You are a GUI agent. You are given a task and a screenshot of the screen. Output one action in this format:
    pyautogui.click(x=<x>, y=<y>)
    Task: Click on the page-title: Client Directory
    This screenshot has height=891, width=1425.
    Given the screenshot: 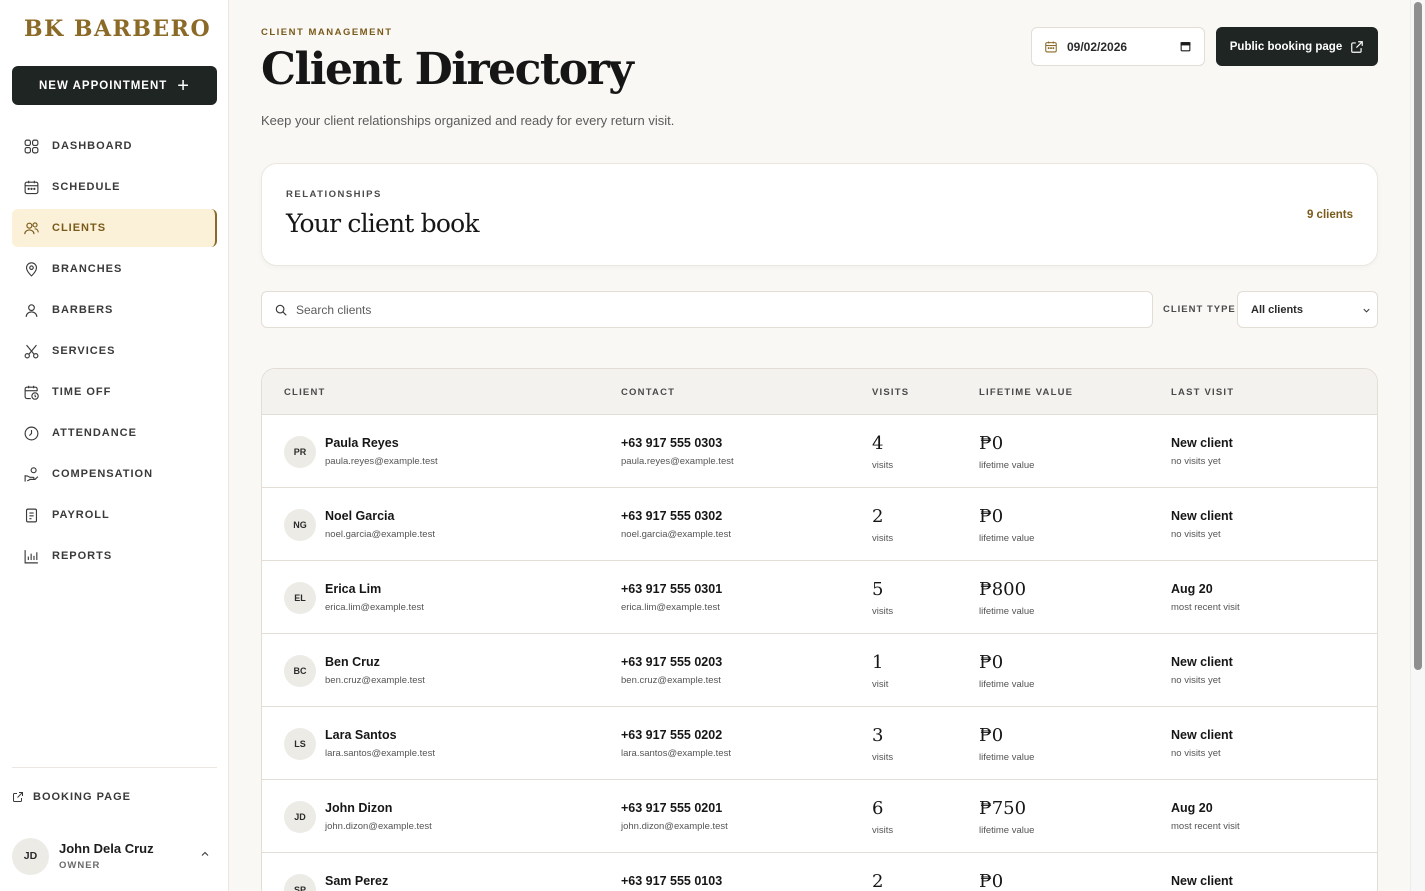 What is the action you would take?
    pyautogui.click(x=447, y=69)
    